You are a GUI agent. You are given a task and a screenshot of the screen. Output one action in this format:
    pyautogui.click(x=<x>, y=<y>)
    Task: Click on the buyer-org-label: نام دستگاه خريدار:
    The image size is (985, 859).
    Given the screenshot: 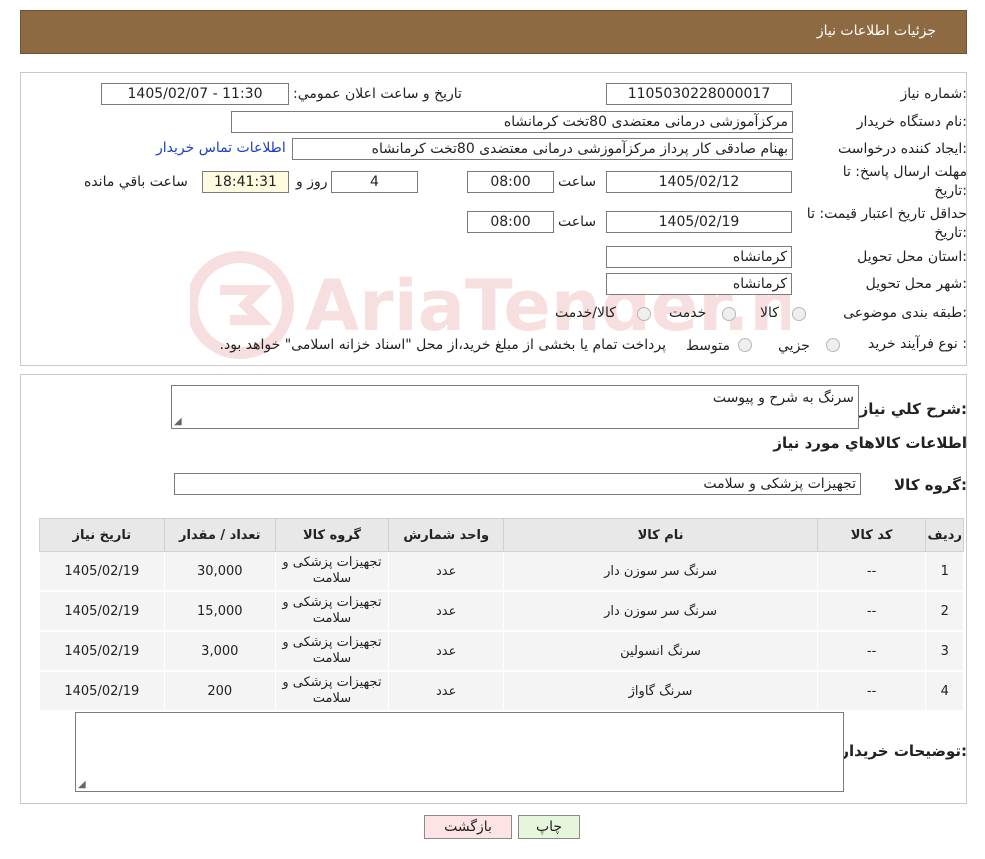 What is the action you would take?
    pyautogui.click(x=911, y=122)
    